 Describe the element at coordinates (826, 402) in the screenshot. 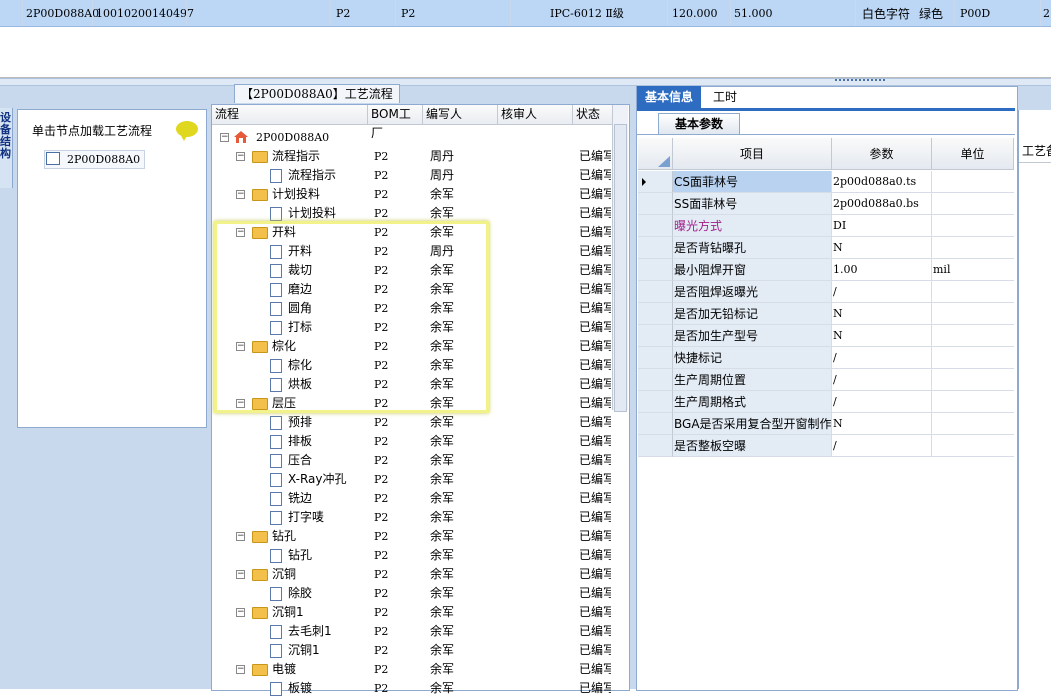

I see `param-row: 生产周期格式 /` at that location.